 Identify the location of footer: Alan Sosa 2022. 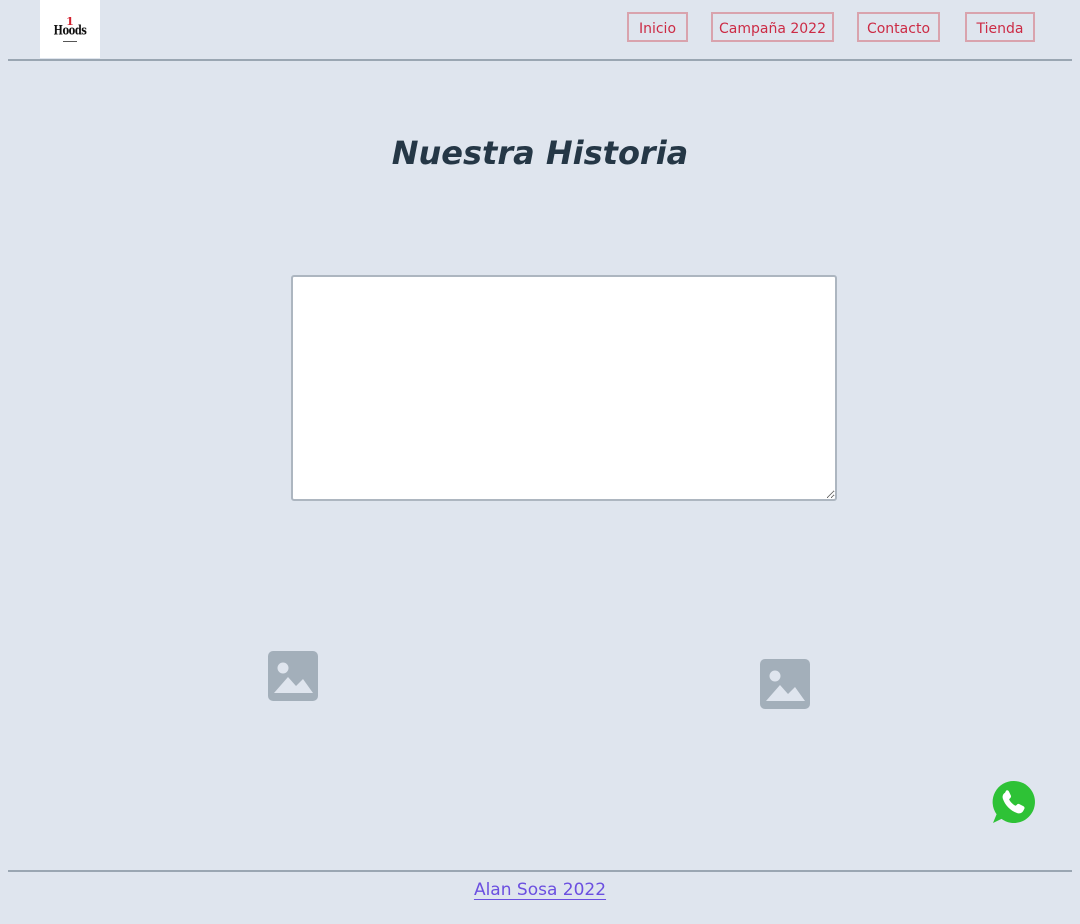
(540, 890).